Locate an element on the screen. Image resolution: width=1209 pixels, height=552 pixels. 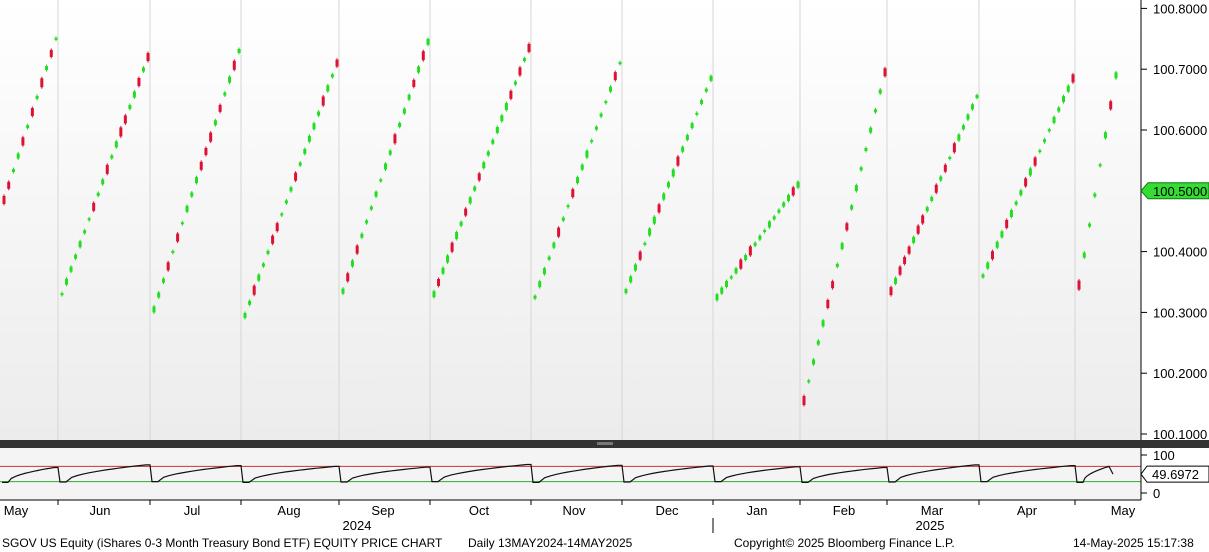
x-month-label: Sep is located at coordinates (382, 510).